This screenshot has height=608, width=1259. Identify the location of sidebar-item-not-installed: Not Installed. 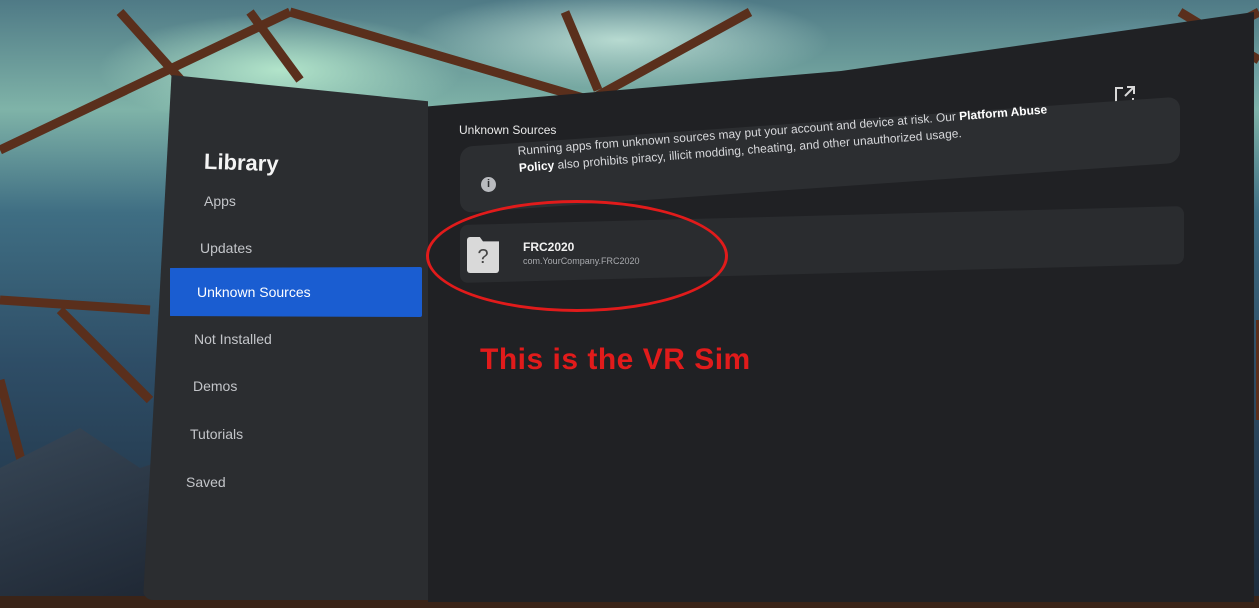
(233, 339).